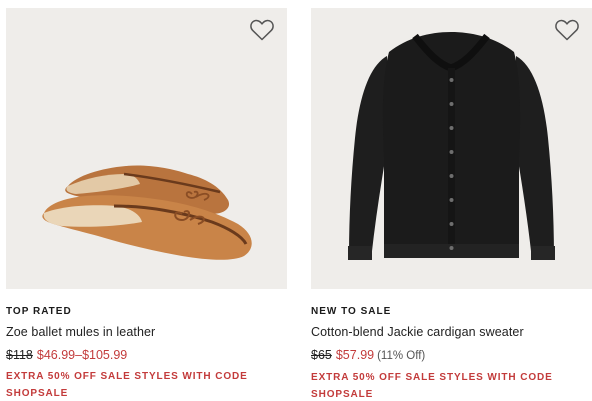 This screenshot has width=592, height=401. I want to click on product-badge: TOP RATED, so click(39, 311).